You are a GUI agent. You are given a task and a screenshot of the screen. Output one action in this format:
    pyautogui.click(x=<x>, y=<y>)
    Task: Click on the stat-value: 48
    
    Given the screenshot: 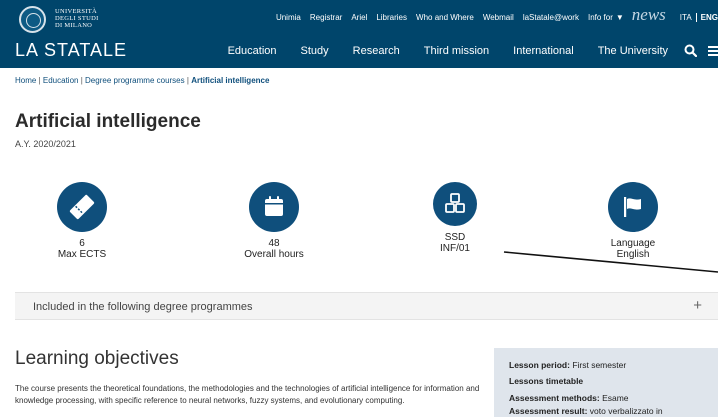 What is the action you would take?
    pyautogui.click(x=274, y=243)
    